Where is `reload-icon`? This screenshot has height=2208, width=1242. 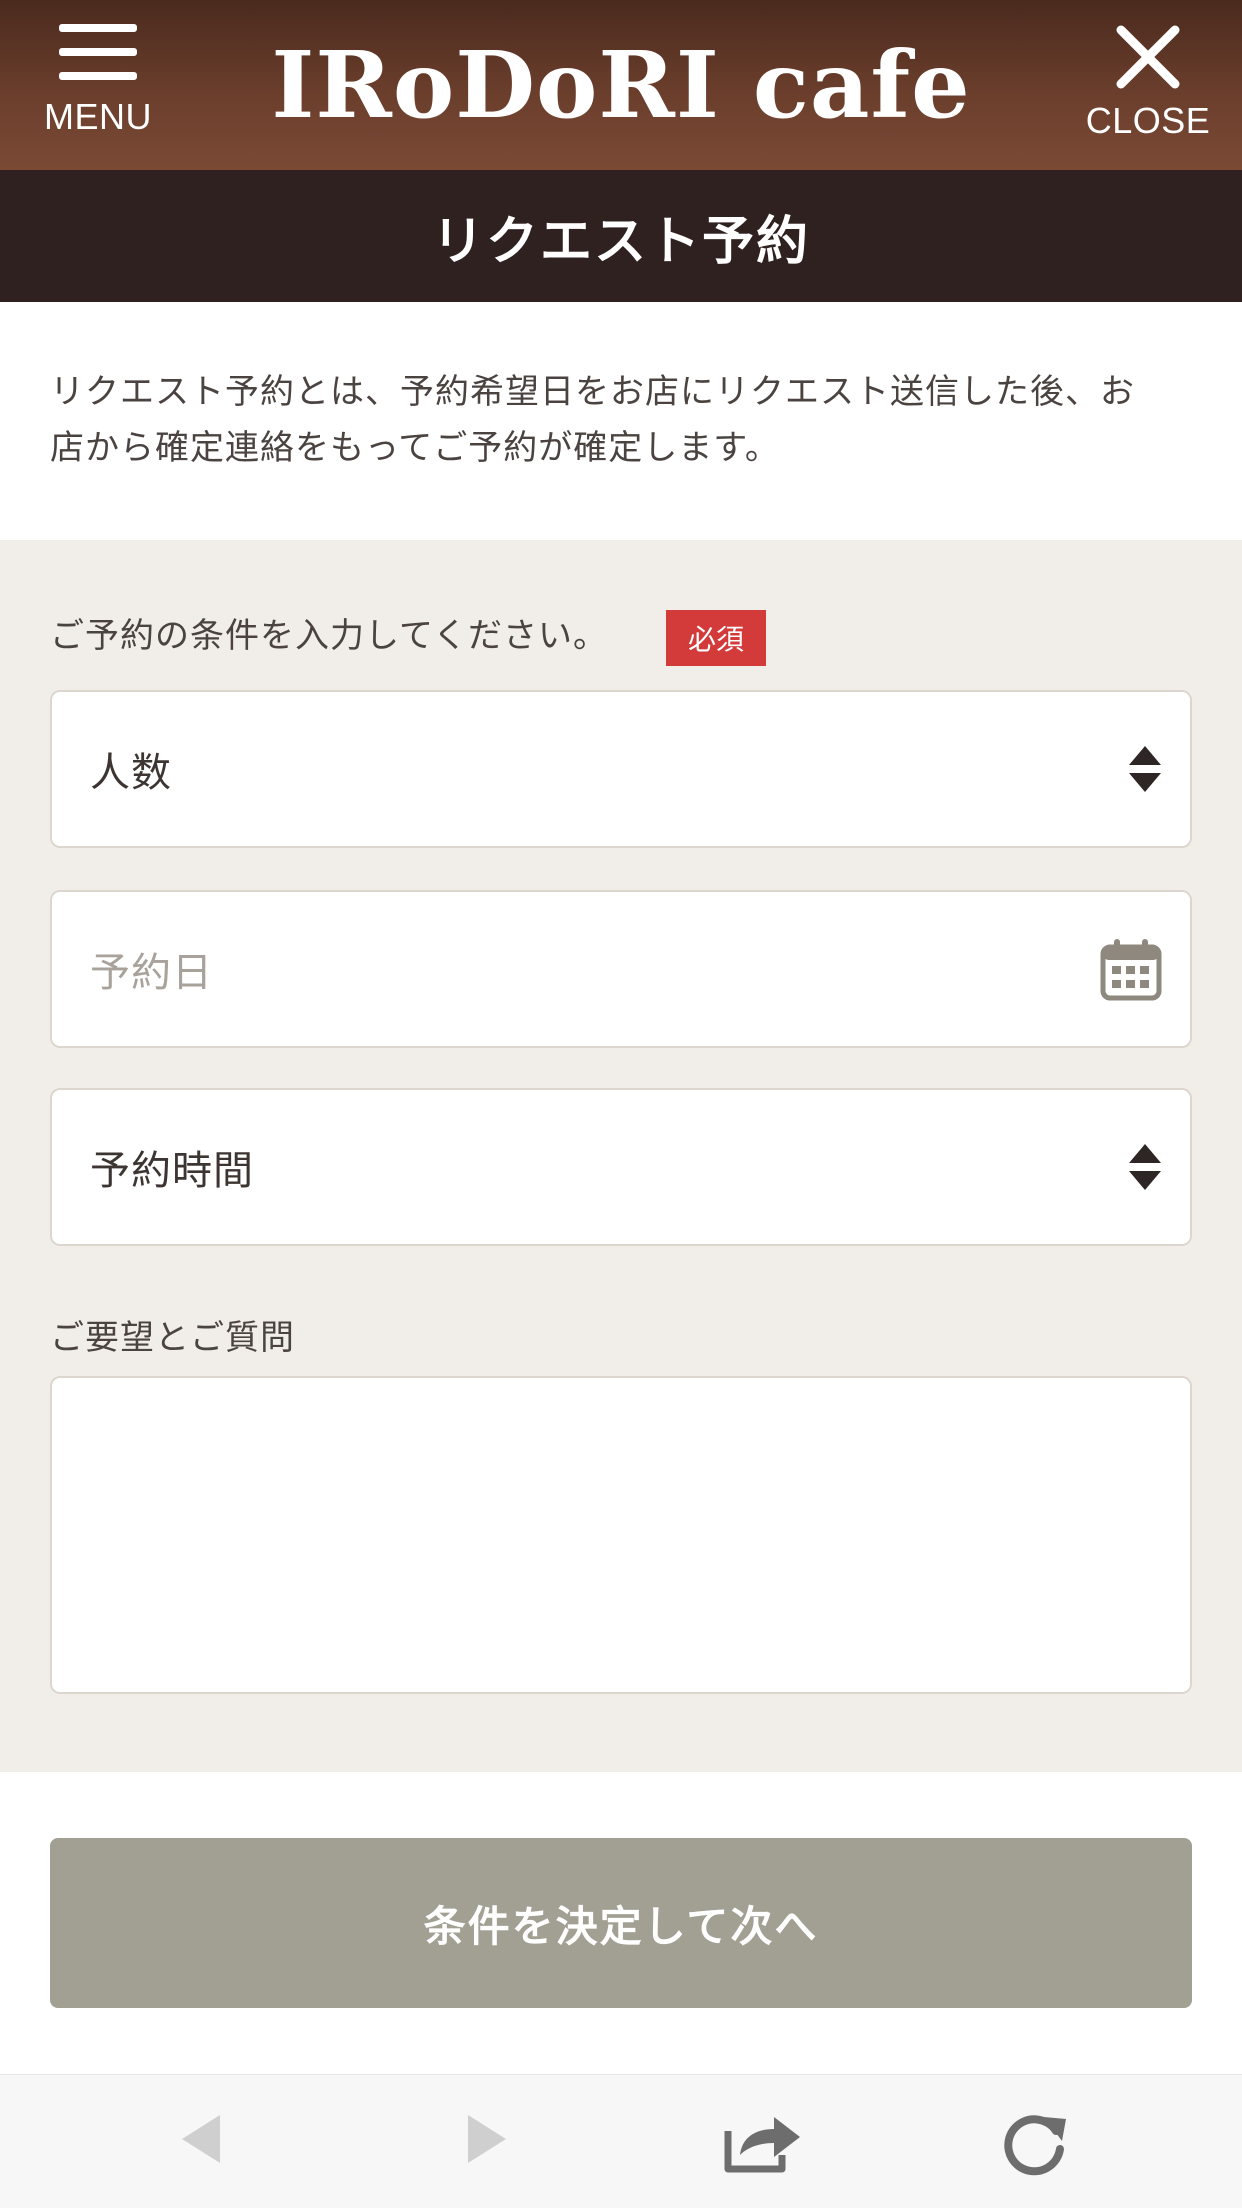
reload-icon is located at coordinates (1035, 2144).